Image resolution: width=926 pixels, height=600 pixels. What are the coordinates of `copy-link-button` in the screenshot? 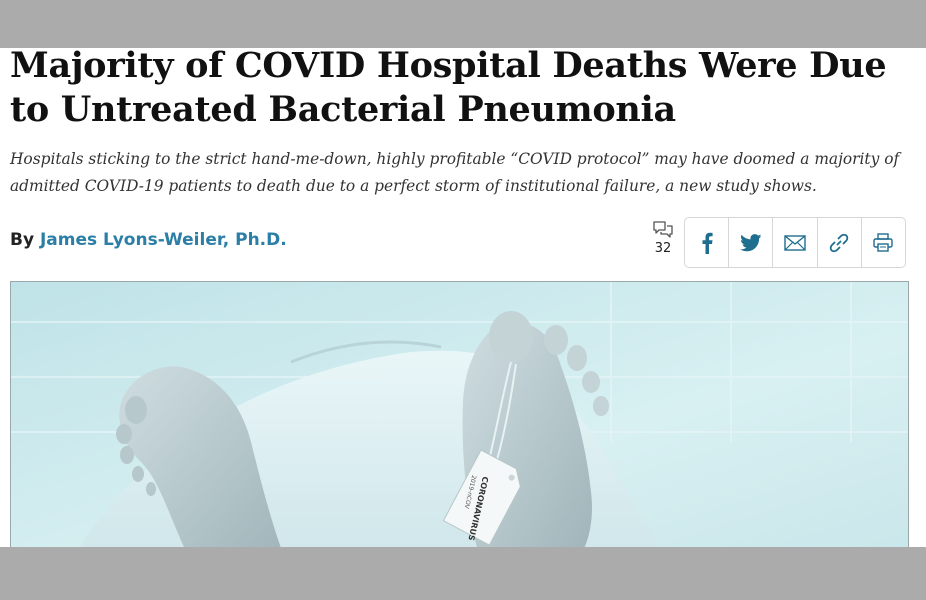 It's located at (840, 242).